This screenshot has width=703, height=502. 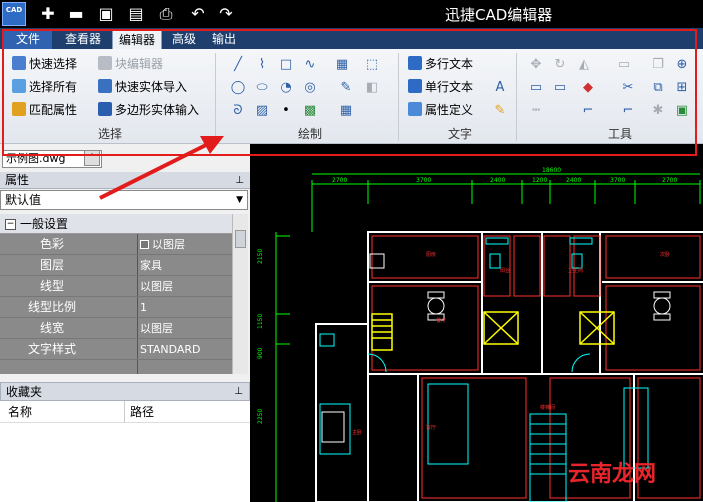 I want to click on prop-row: 色彩 以图层, so click(x=116, y=244).